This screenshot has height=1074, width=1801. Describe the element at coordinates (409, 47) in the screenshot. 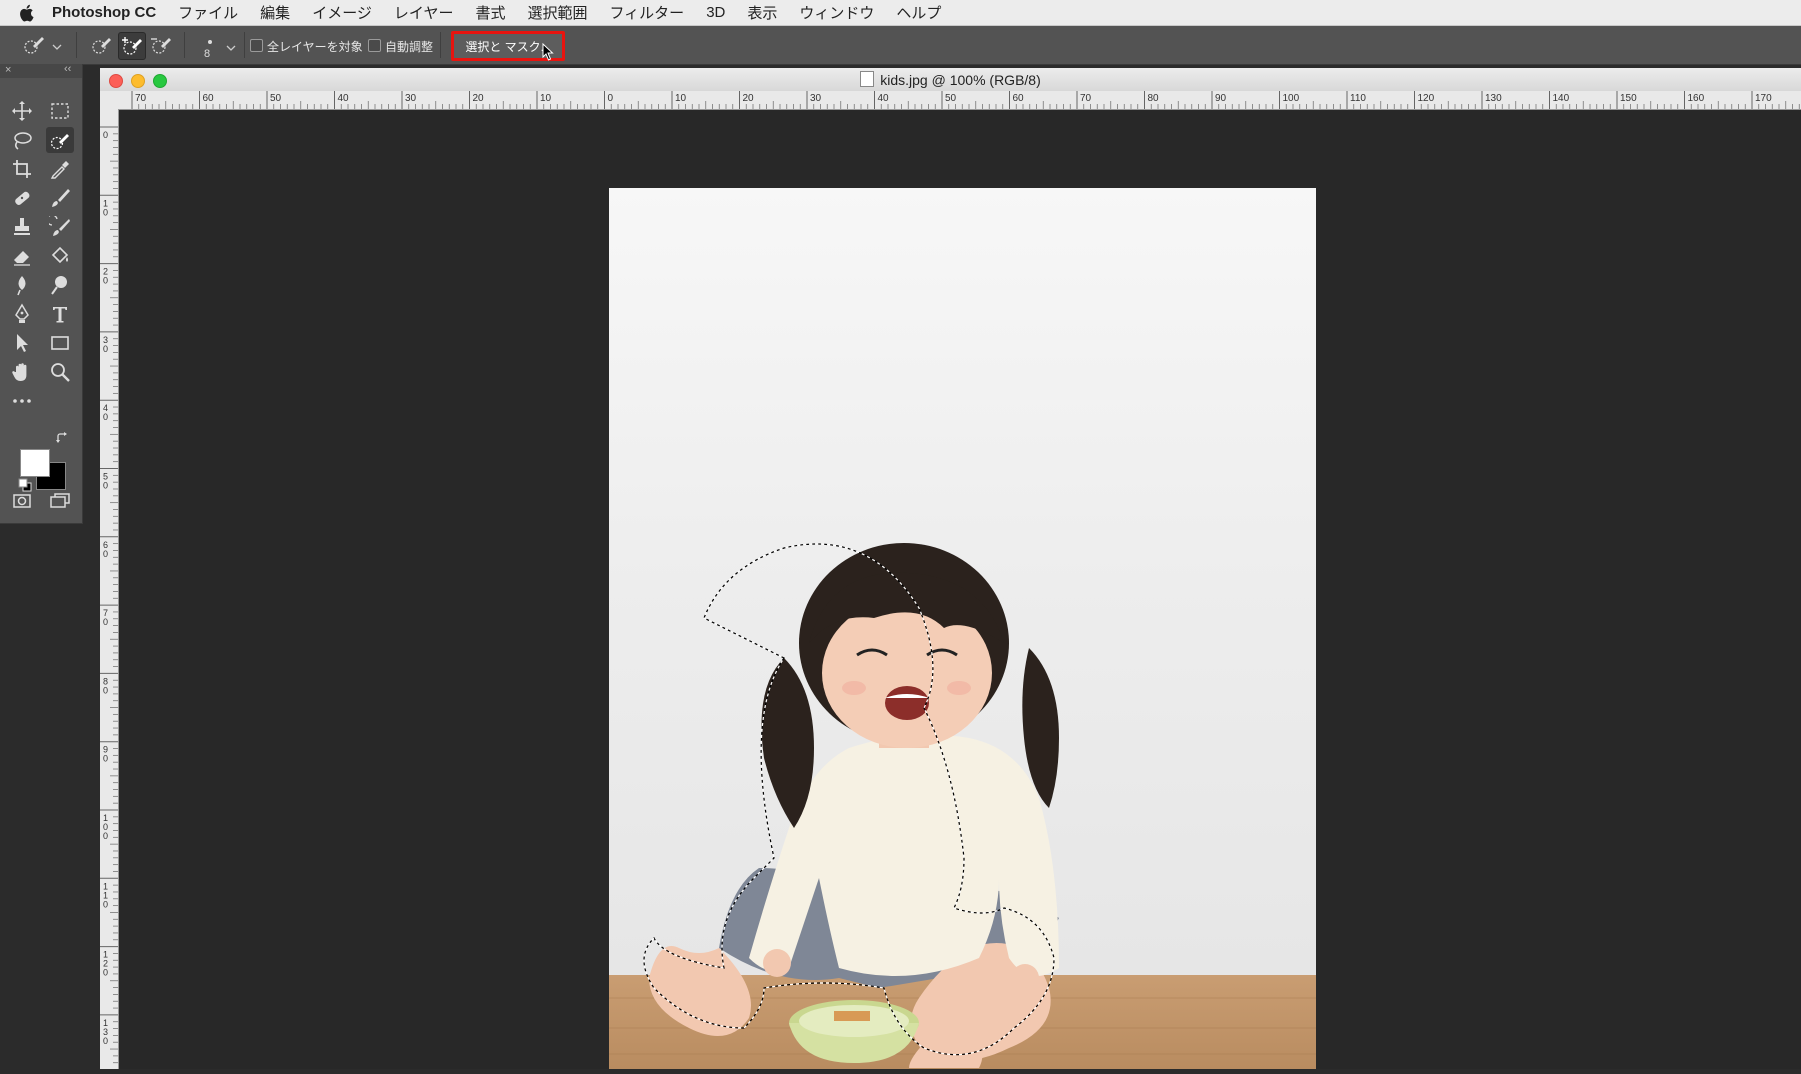

I see `auto-enhance-label: 自動調整` at that location.